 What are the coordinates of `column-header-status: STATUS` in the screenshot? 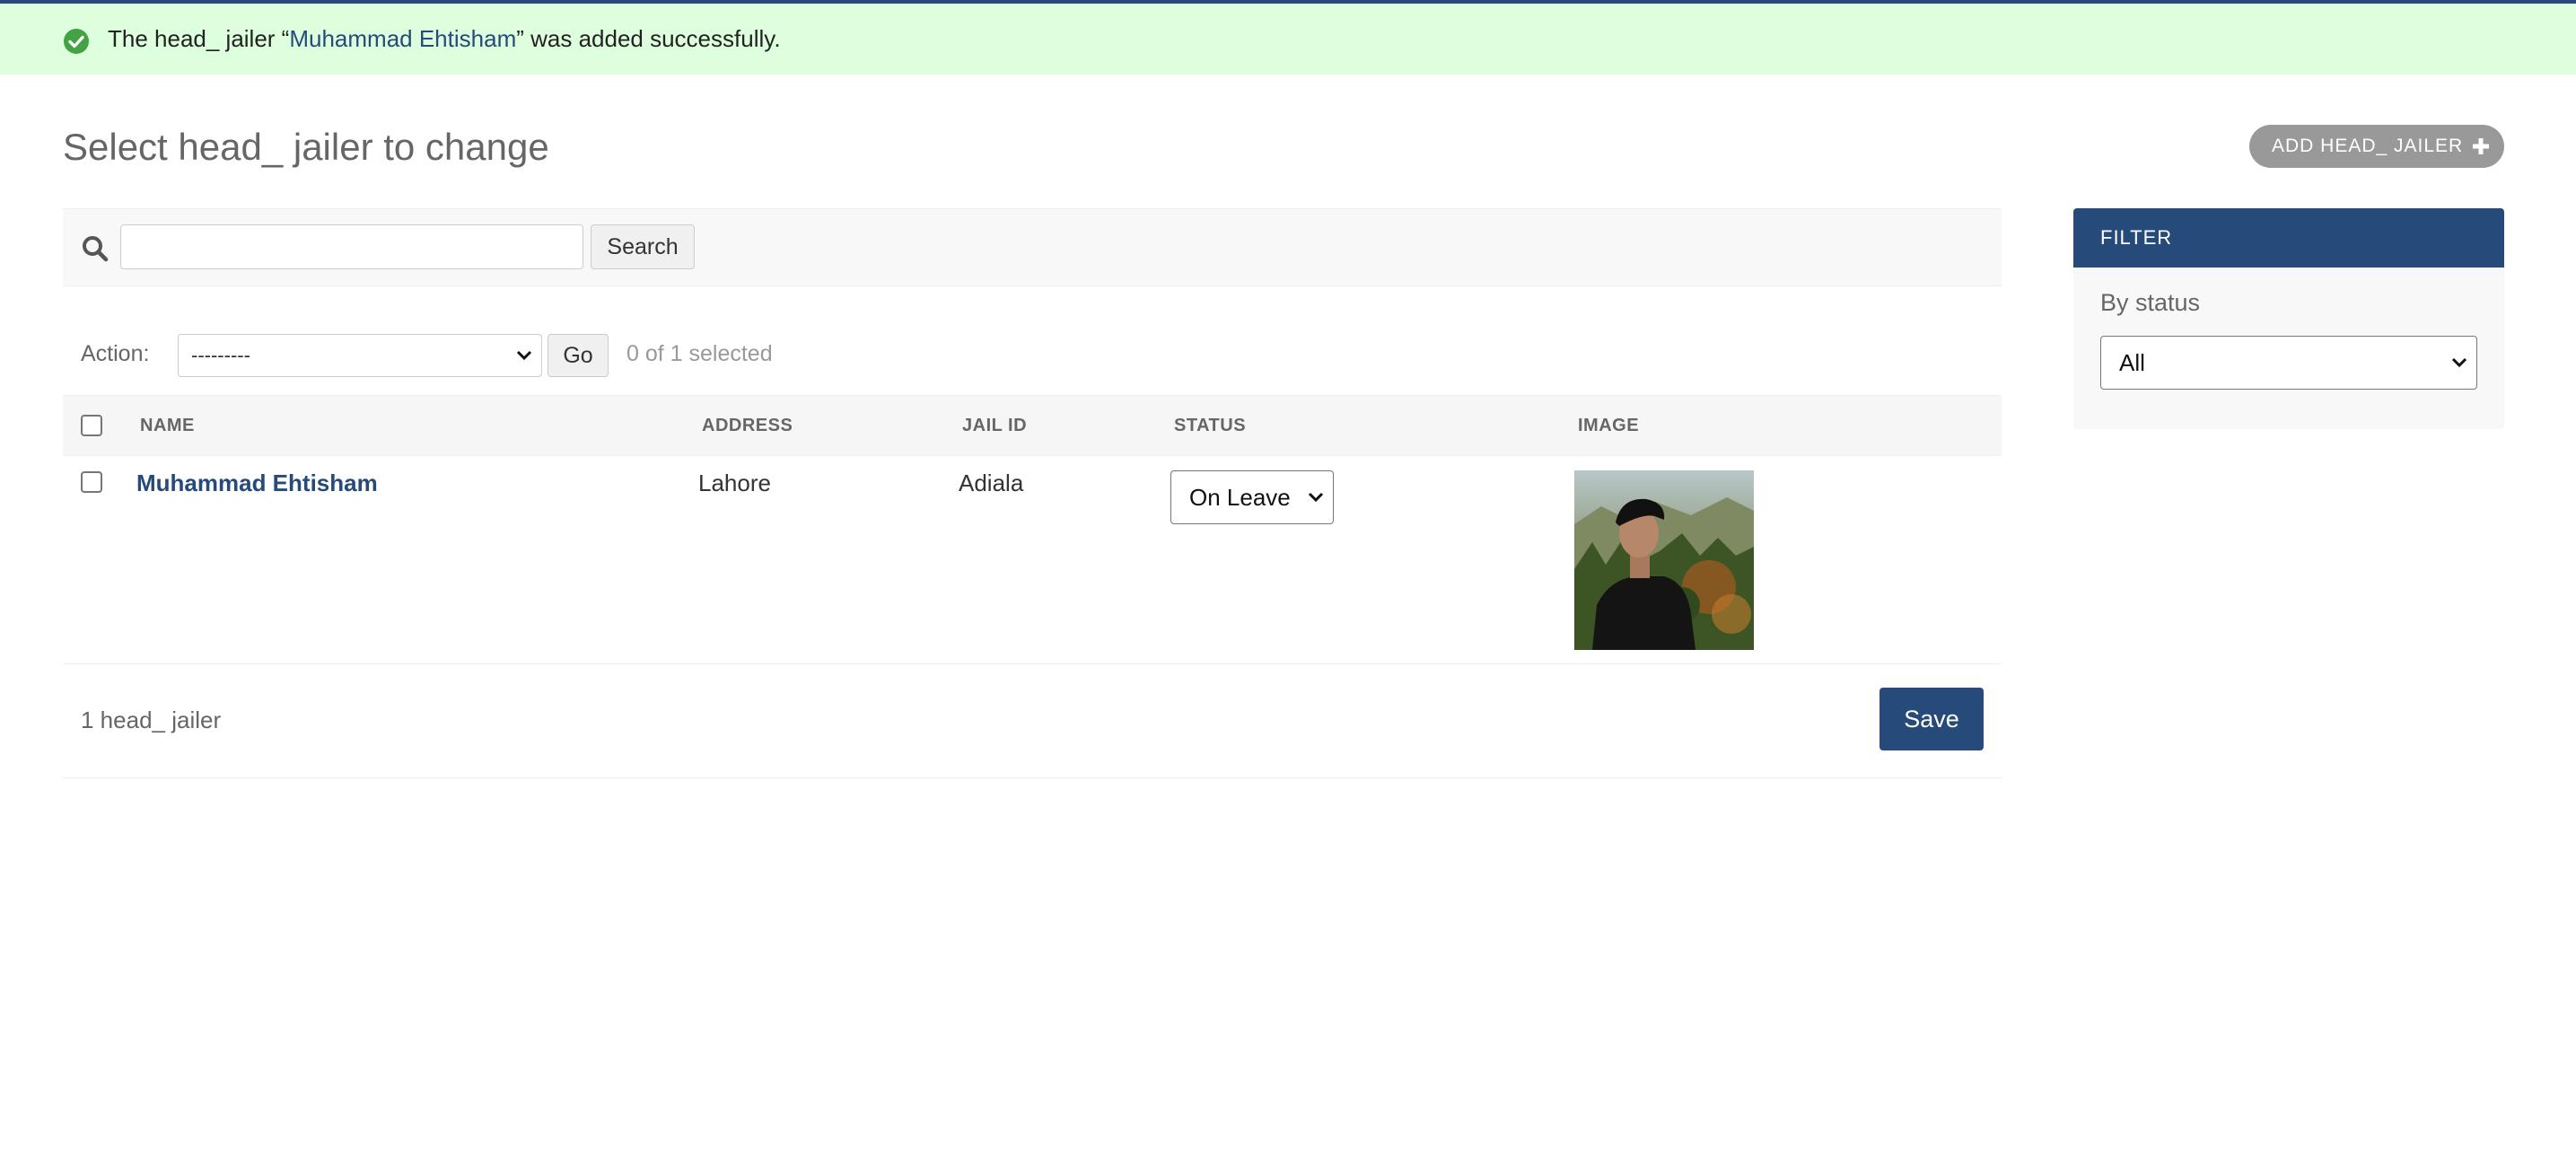 It's located at (1210, 426).